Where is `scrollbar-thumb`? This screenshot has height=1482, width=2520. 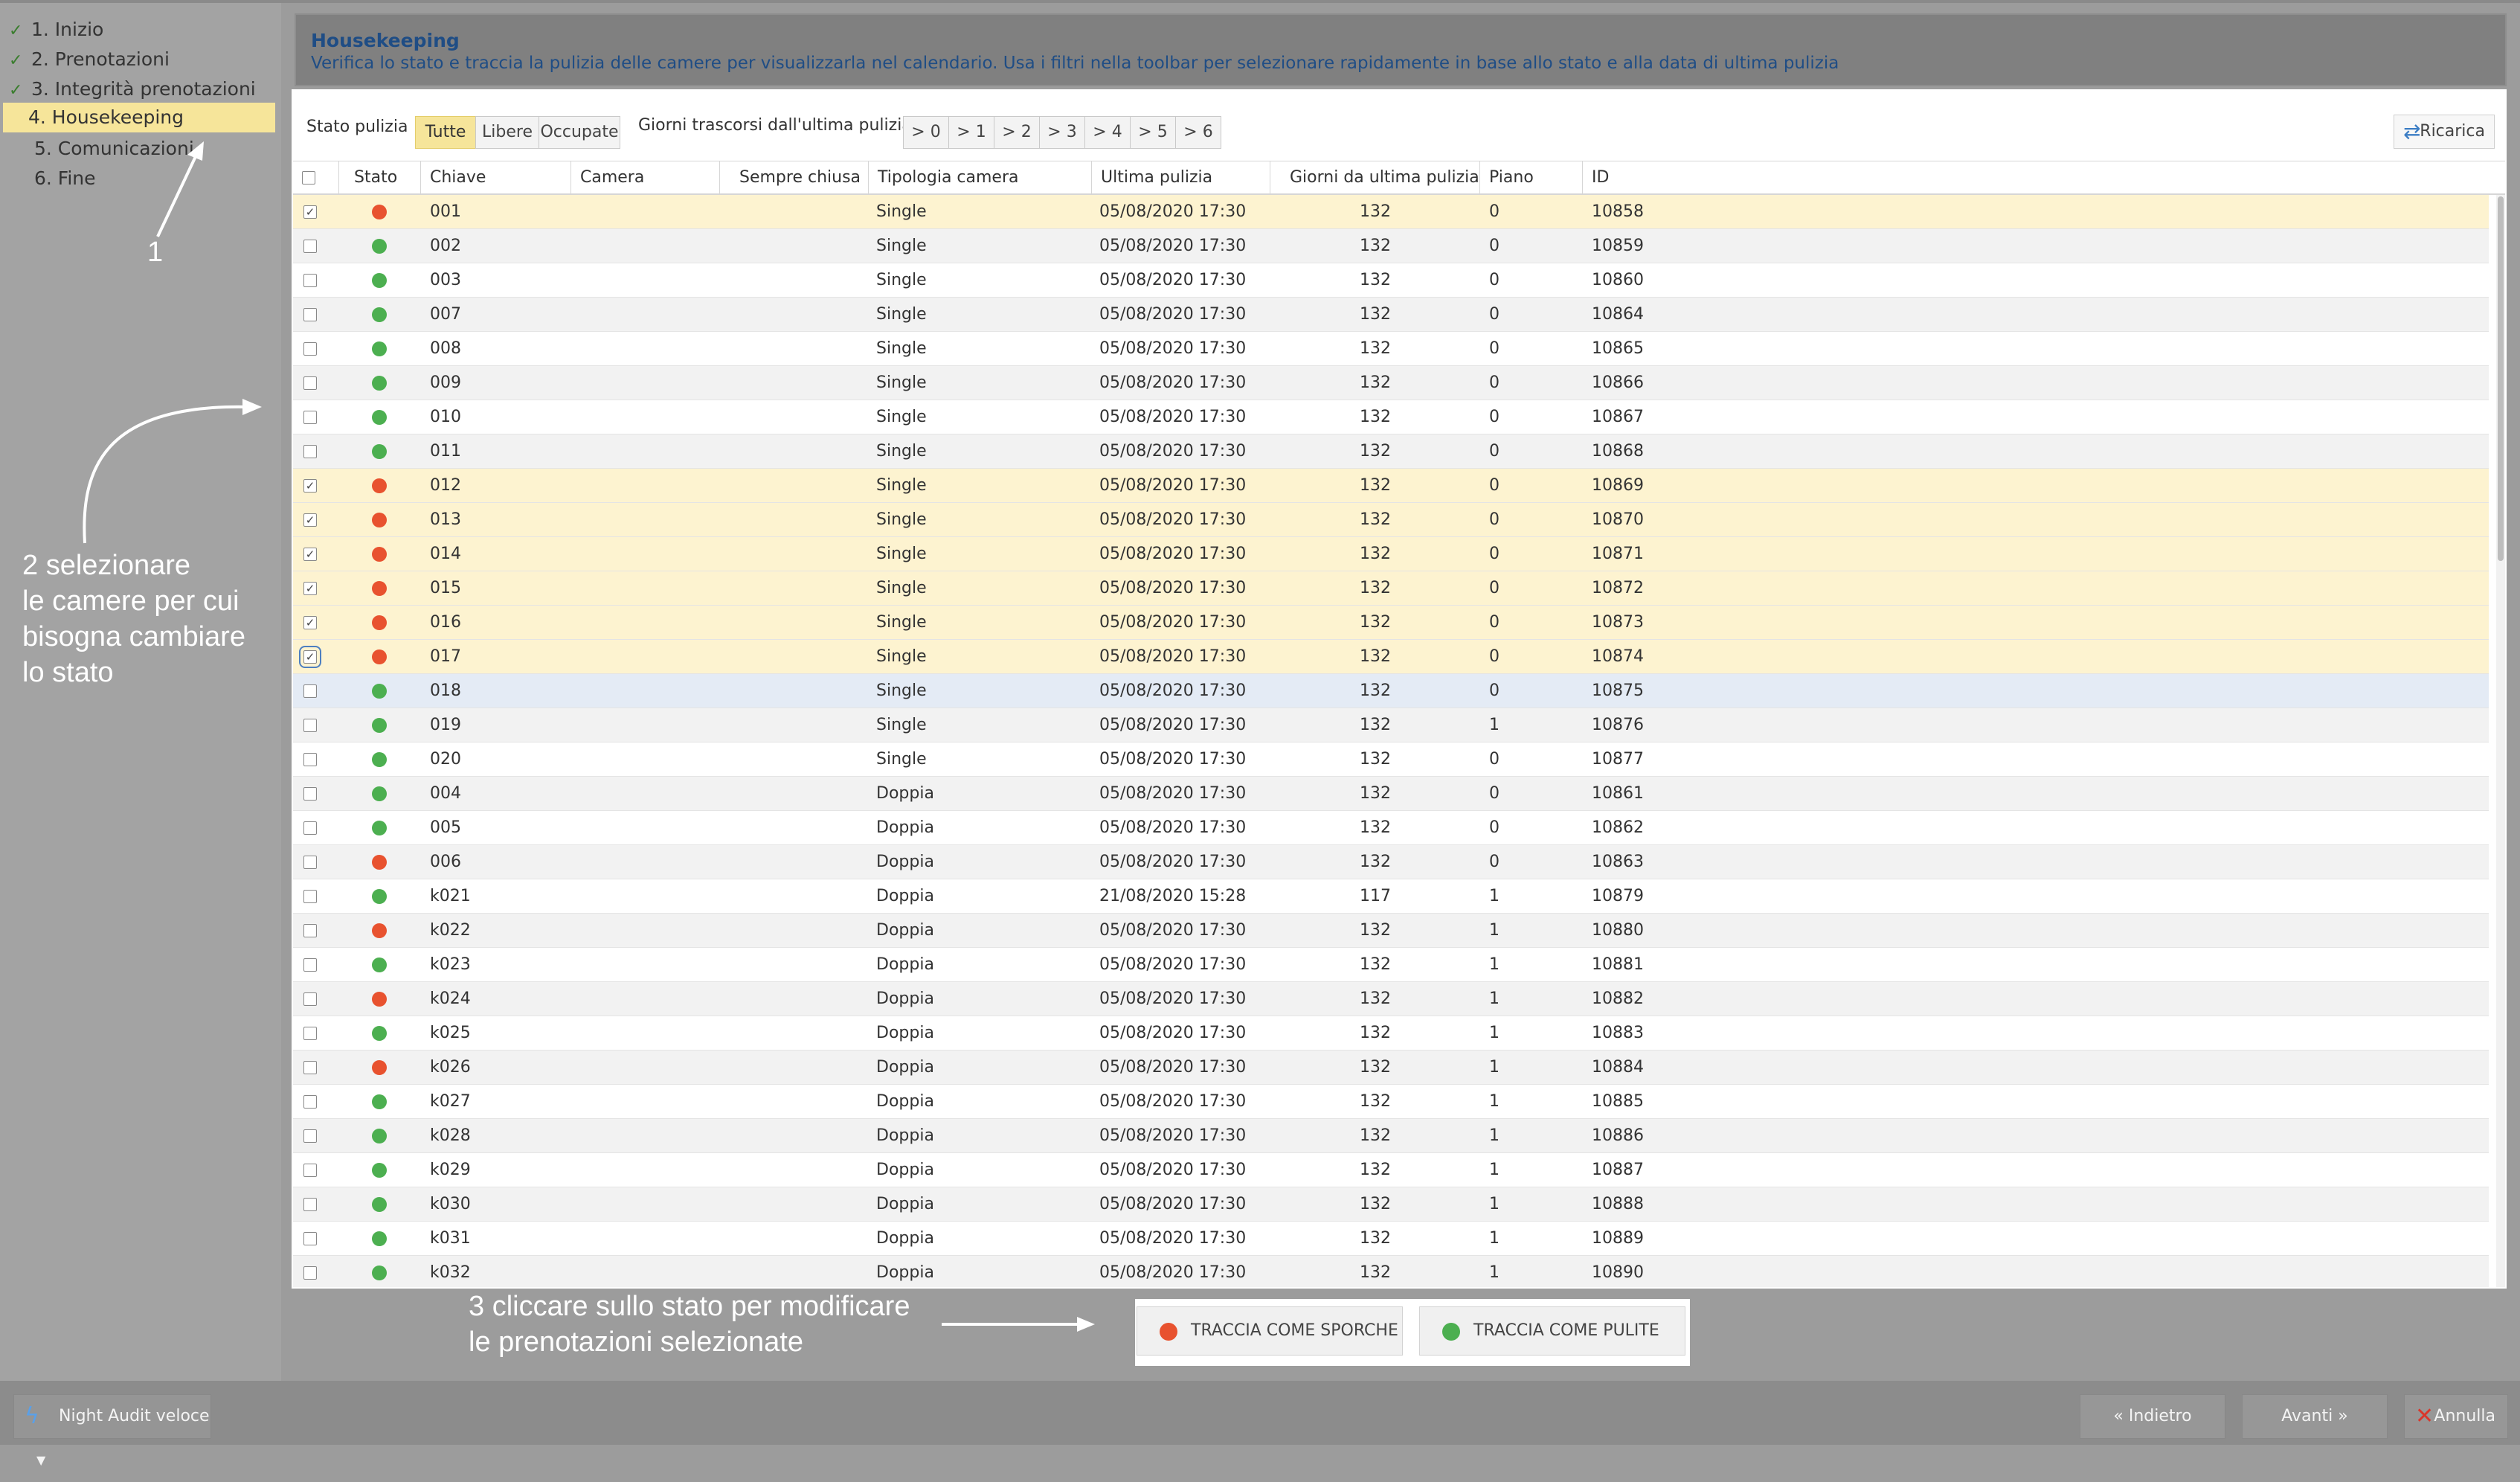 scrollbar-thumb is located at coordinates (2501, 378).